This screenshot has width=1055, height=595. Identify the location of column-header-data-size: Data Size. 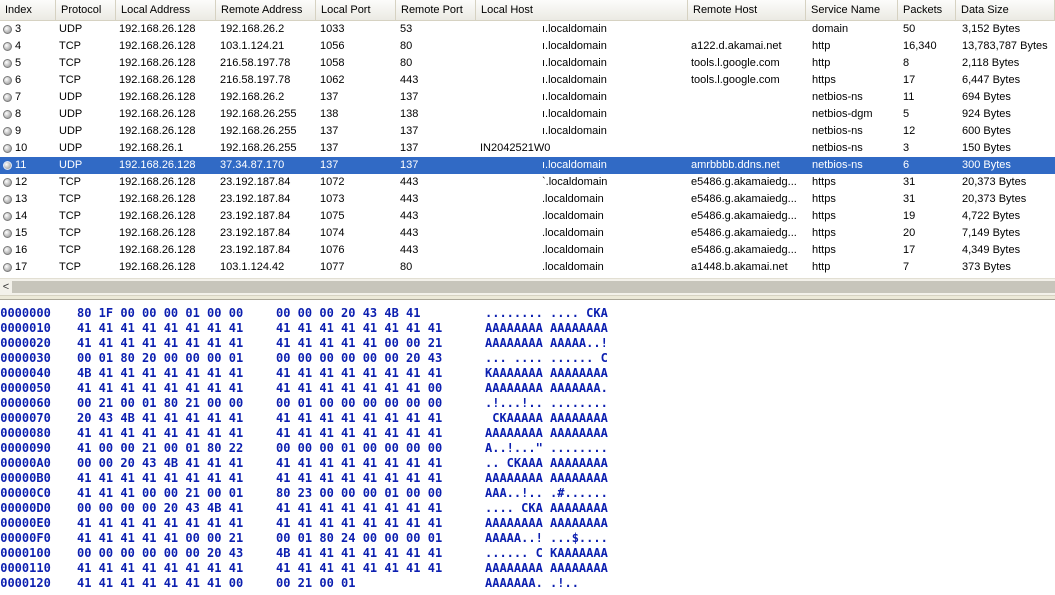
(1005, 10).